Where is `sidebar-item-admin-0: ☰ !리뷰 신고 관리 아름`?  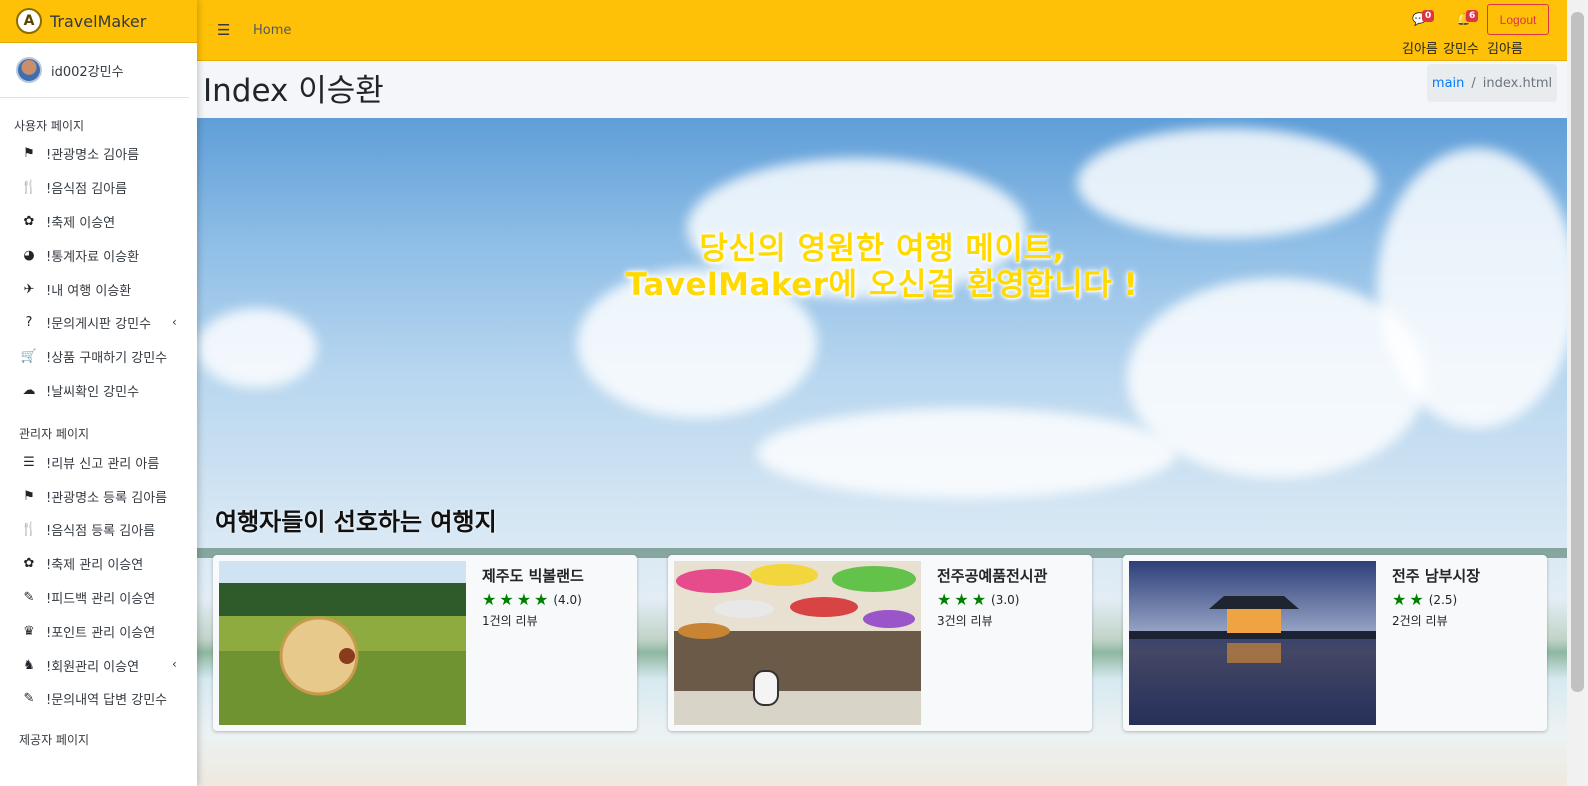
sidebar-item-admin-0: ☰ !리뷰 신고 관리 아름 is located at coordinates (98, 462).